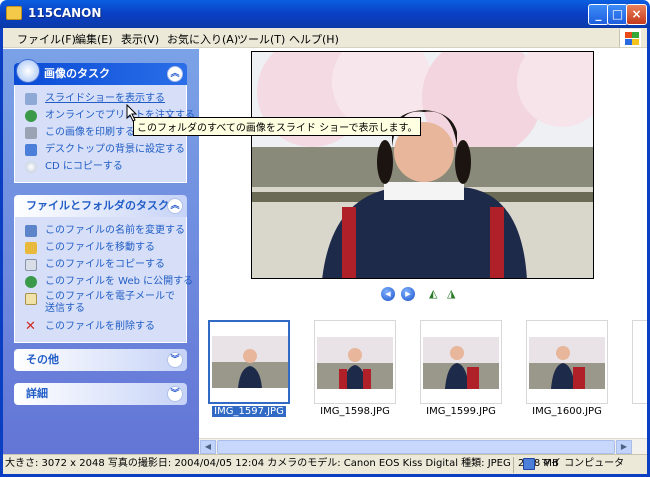  I want to click on status-zone: マイ コンピュータ, so click(583, 463).